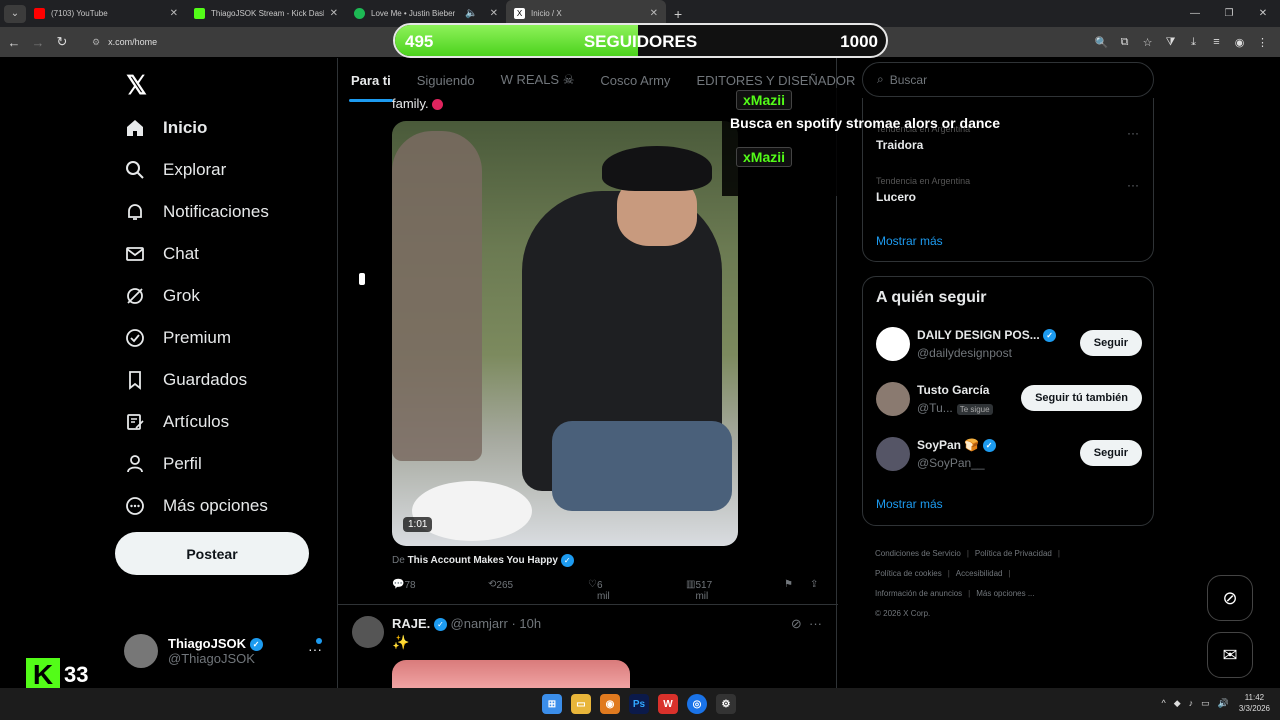 This screenshot has width=1280, height=720. What do you see at coordinates (610, 704) in the screenshot?
I see `blender-icon: ◉` at bounding box center [610, 704].